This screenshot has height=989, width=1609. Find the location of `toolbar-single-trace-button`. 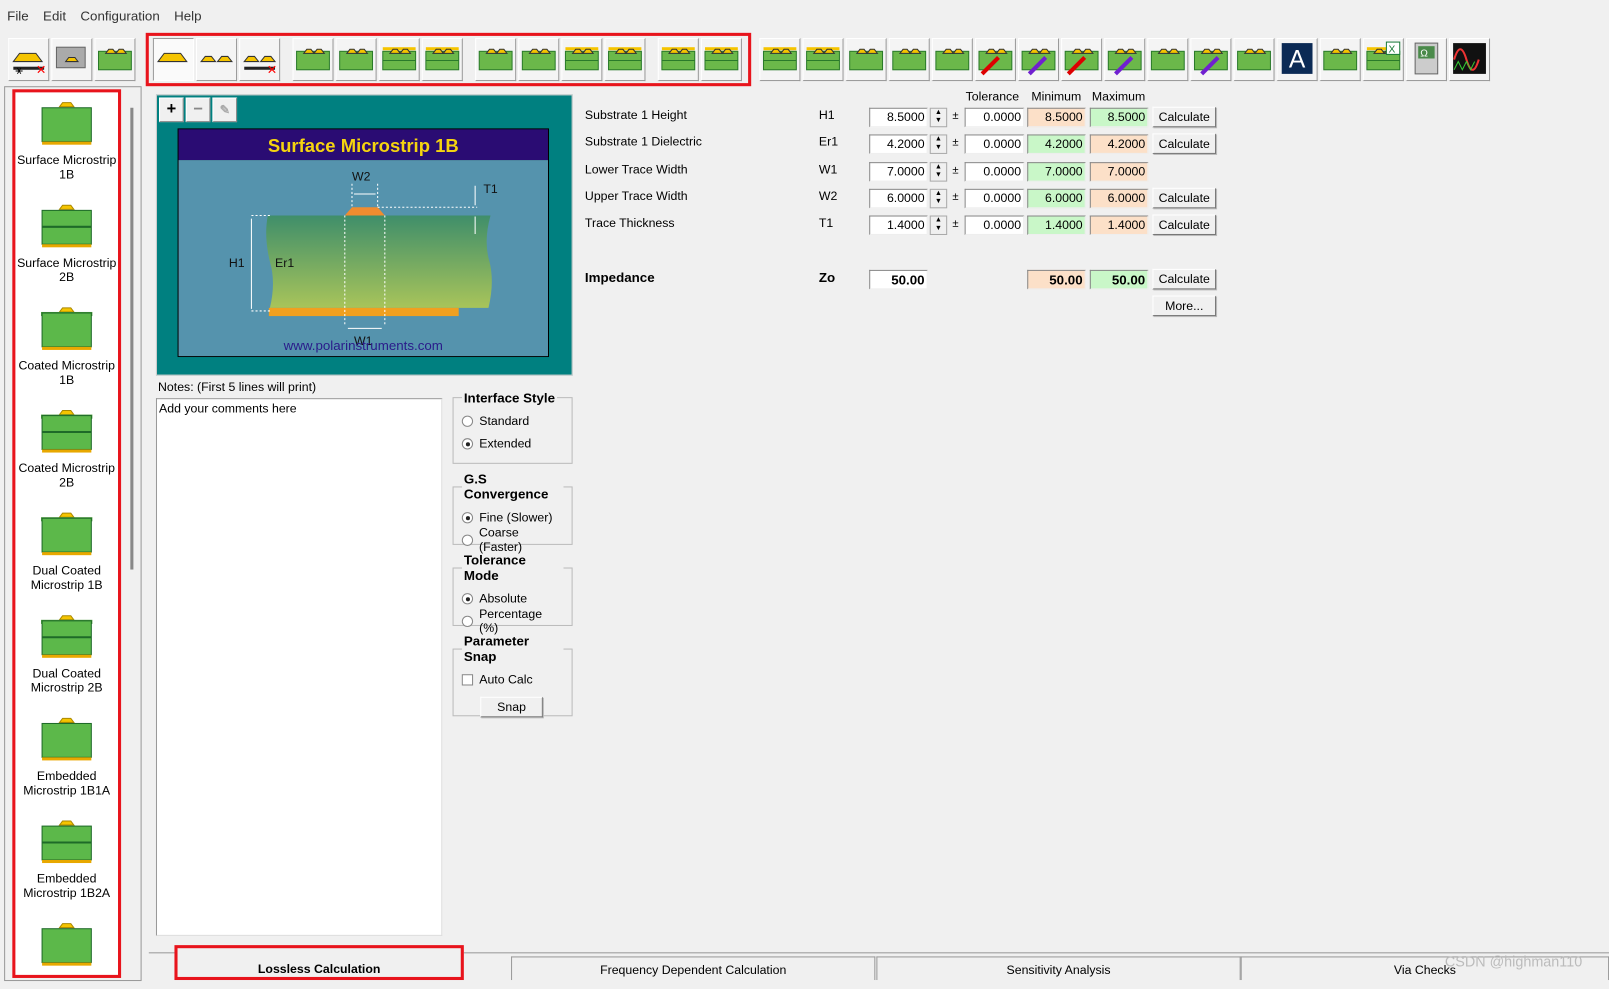

toolbar-single-trace-button is located at coordinates (173, 59).